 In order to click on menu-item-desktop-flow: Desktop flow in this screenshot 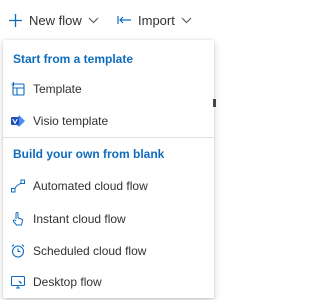, I will do `click(108, 282)`.